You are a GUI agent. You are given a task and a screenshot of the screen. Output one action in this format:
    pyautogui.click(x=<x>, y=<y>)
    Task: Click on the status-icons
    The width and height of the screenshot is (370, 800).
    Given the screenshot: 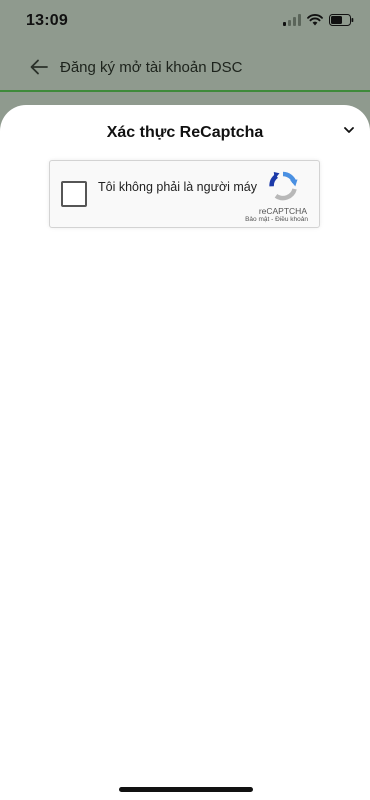 What is the action you would take?
    pyautogui.click(x=318, y=20)
    